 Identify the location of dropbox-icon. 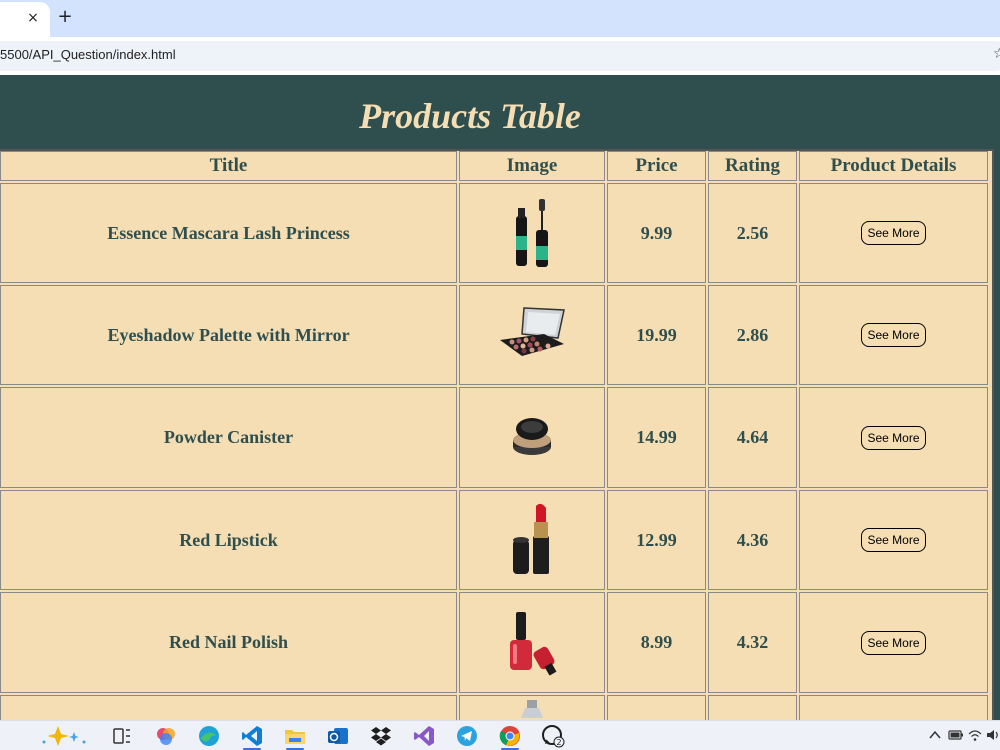
(381, 736).